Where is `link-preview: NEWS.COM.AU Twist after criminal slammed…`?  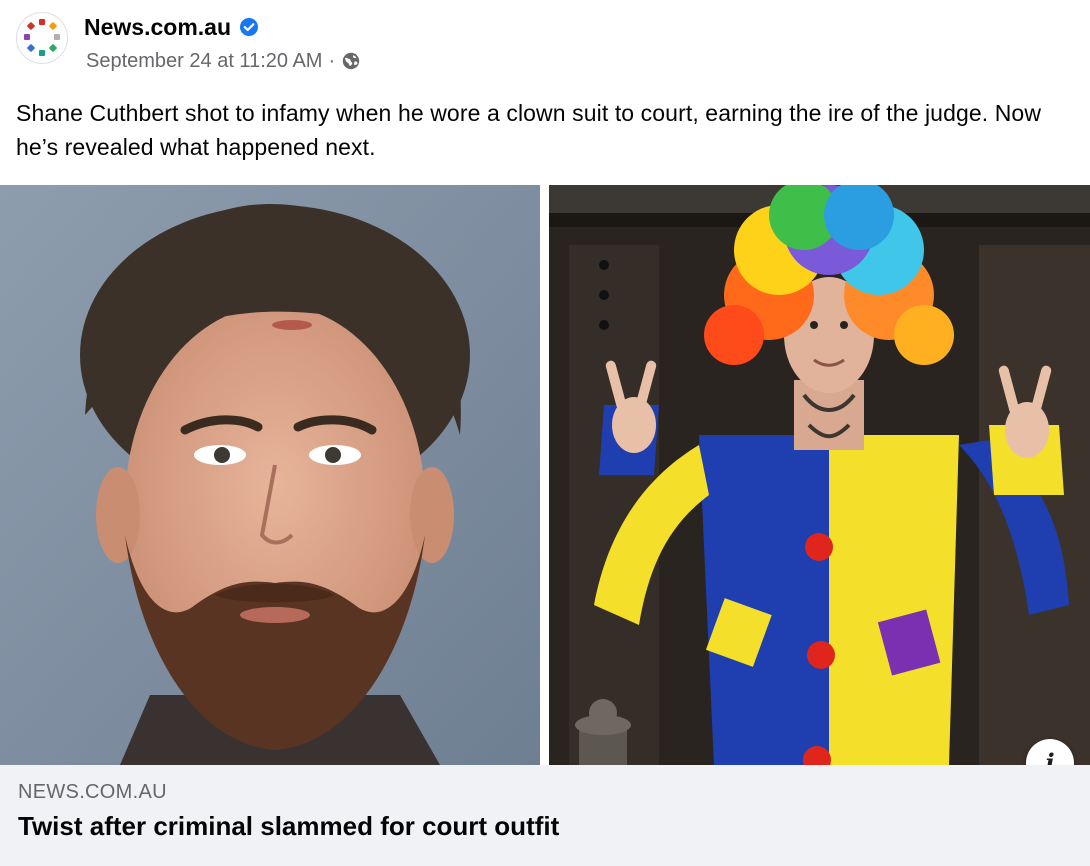
link-preview: NEWS.COM.AU Twist after criminal slammed… is located at coordinates (545, 815).